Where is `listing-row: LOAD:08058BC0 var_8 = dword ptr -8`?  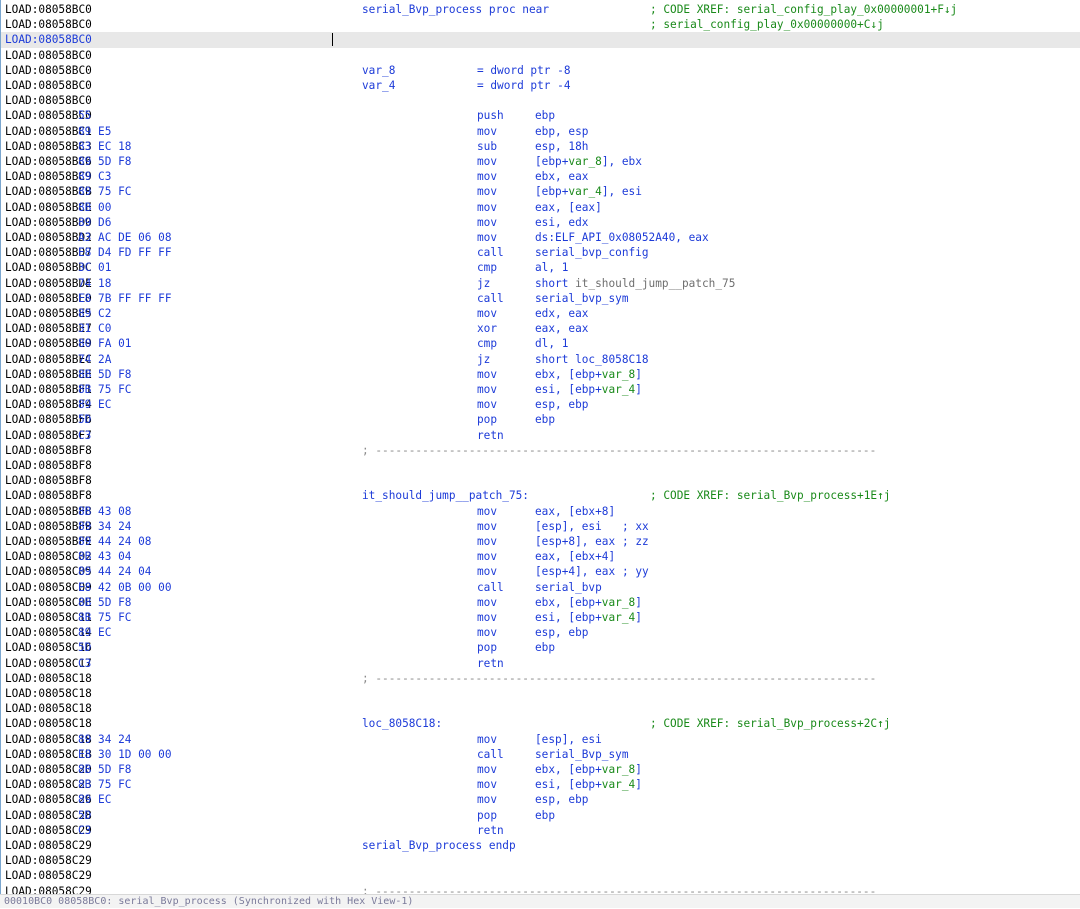
listing-row: LOAD:08058BC0 var_8 = dword ptr -8 is located at coordinates (540, 70).